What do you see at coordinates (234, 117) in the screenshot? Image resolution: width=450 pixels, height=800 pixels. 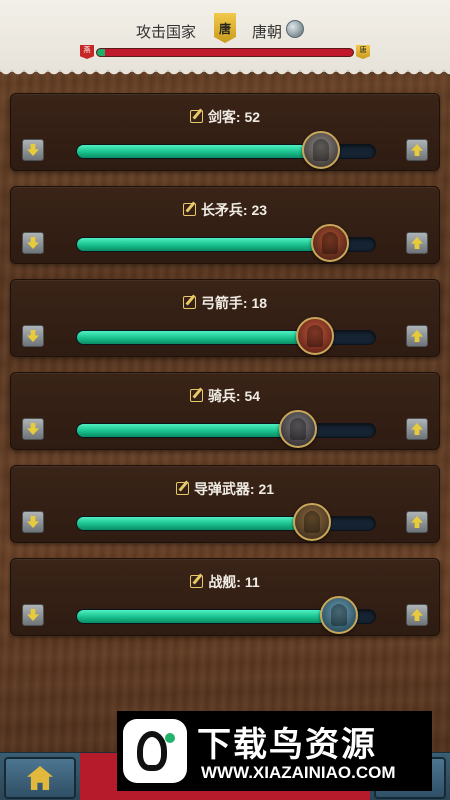 I see `unit-label: 剑客: 52` at bounding box center [234, 117].